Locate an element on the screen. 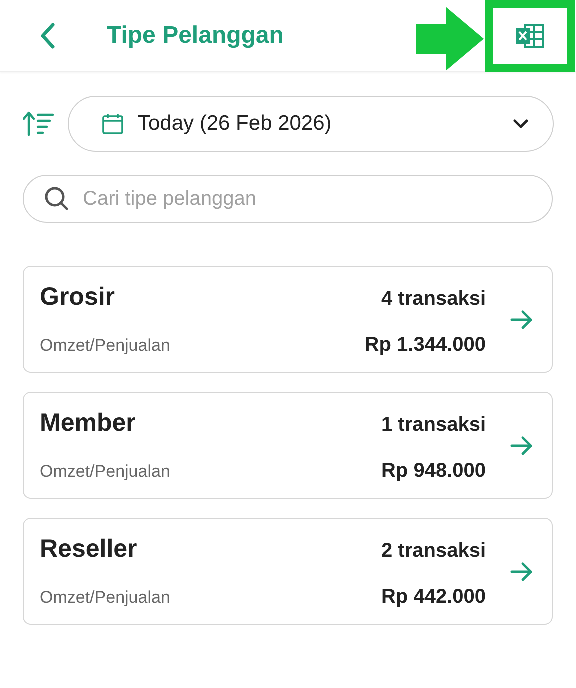  transaction-count: 2 transaksi is located at coordinates (433, 551).